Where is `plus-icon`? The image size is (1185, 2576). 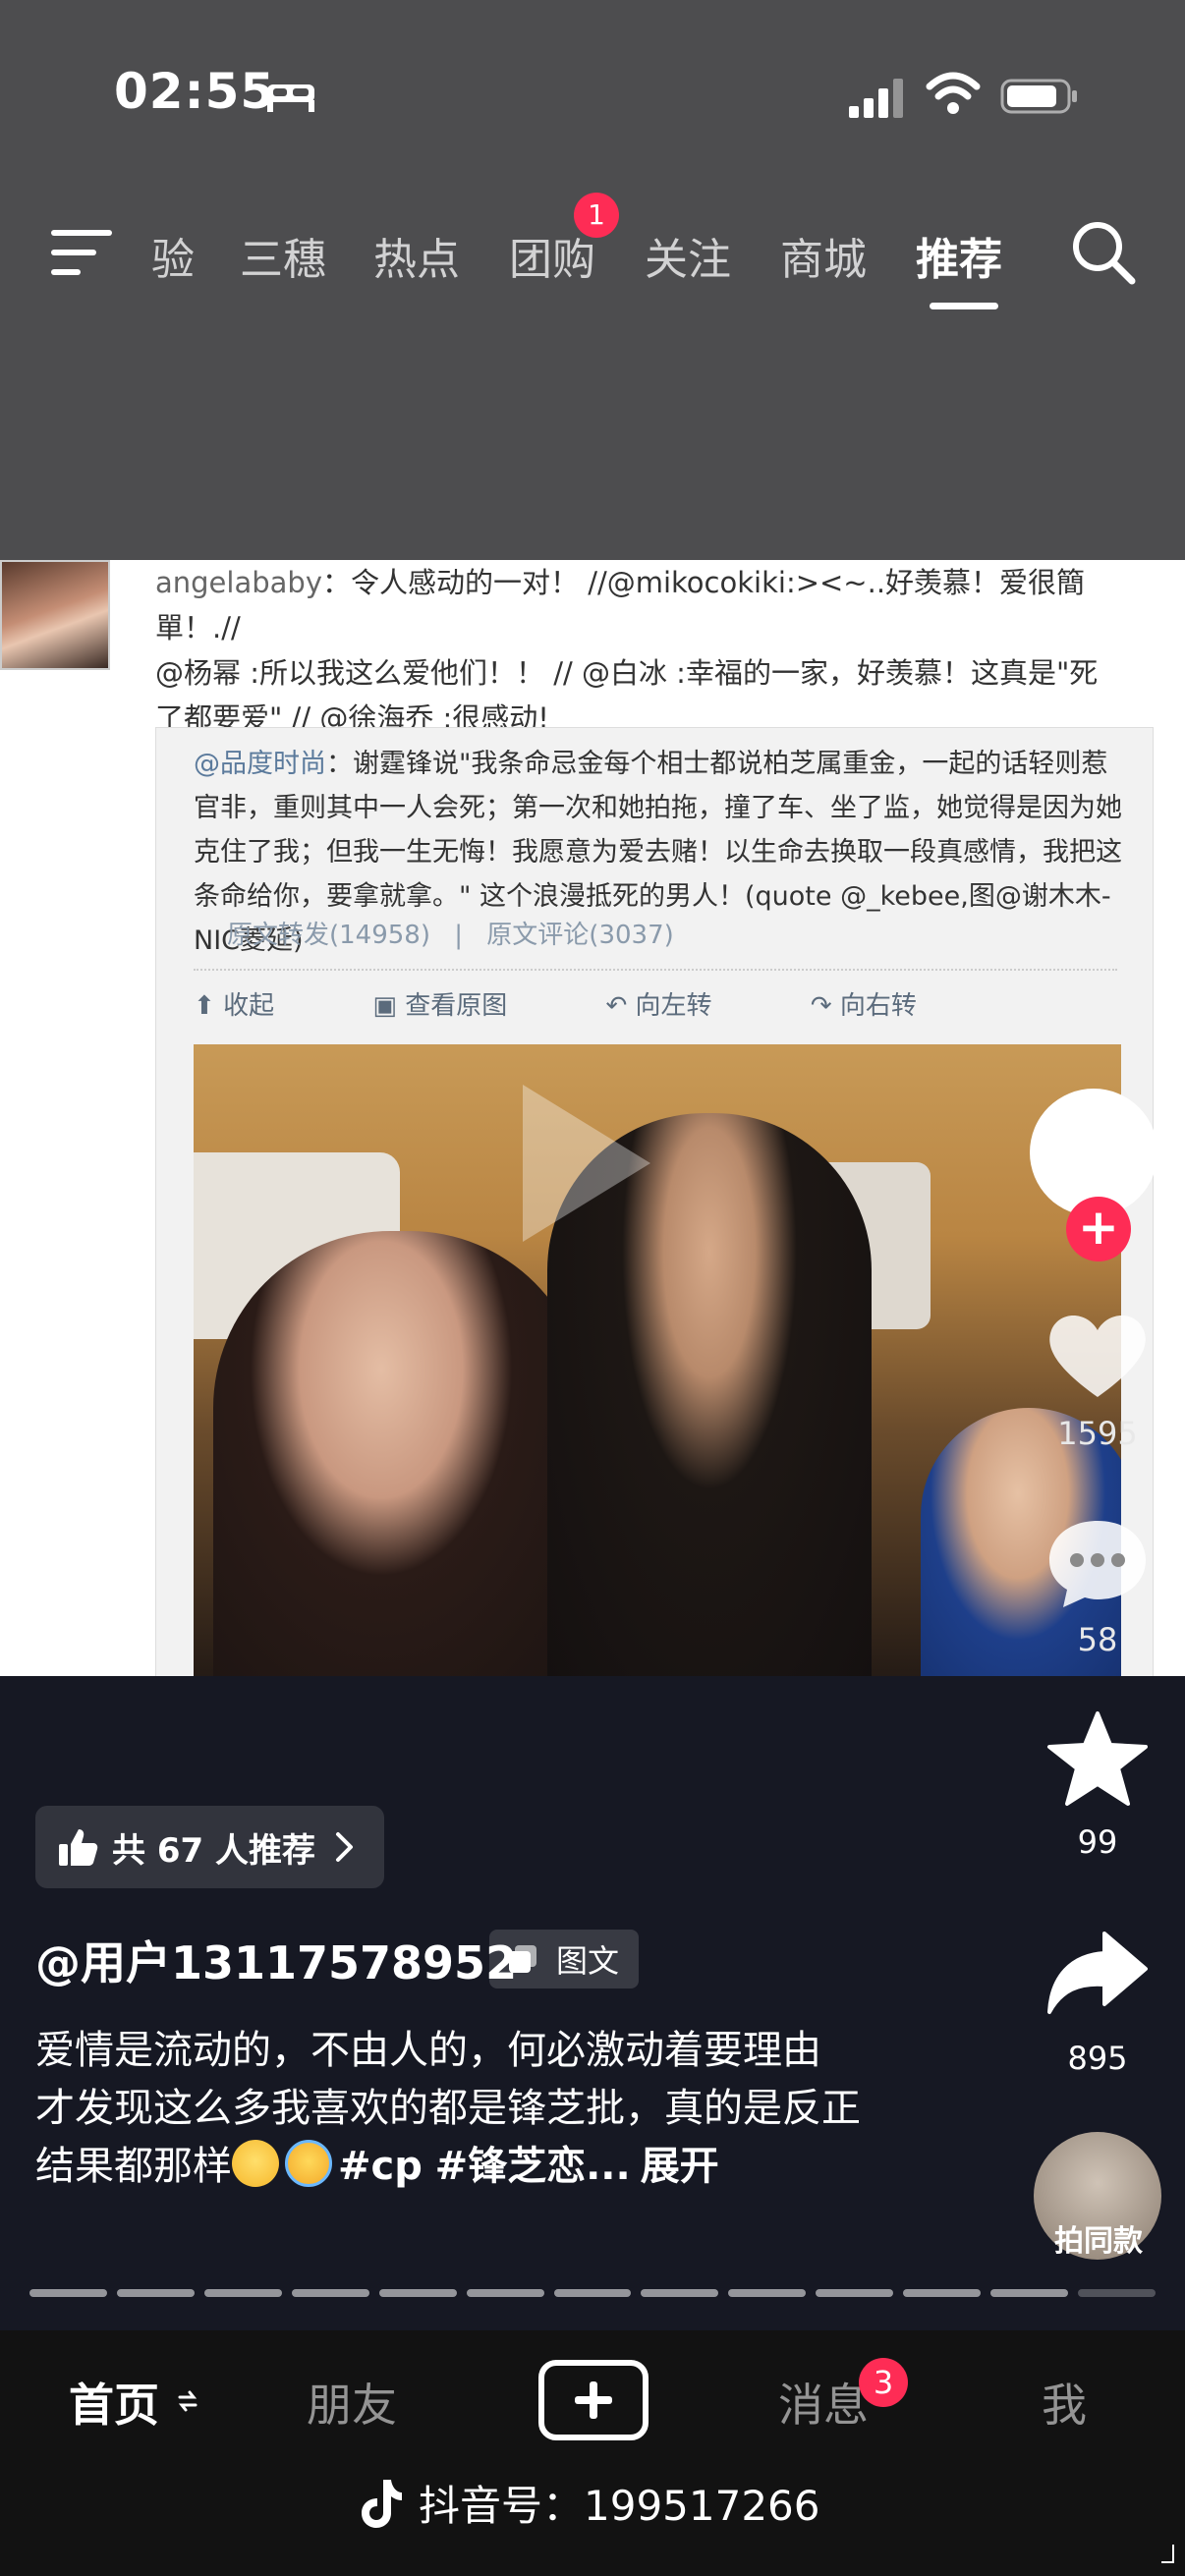
plus-icon is located at coordinates (594, 2400).